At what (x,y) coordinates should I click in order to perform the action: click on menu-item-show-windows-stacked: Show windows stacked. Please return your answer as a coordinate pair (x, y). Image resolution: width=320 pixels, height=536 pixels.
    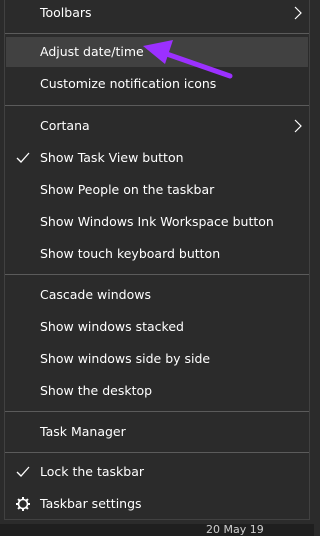
    Looking at the image, I should click on (157, 327).